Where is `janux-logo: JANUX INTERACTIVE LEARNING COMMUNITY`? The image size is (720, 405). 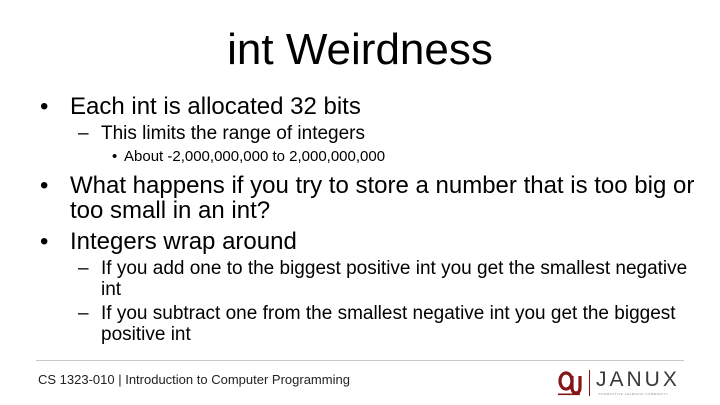
janux-logo: JANUX INTERACTIVE LEARNING COMMUNITY is located at coordinates (623, 383).